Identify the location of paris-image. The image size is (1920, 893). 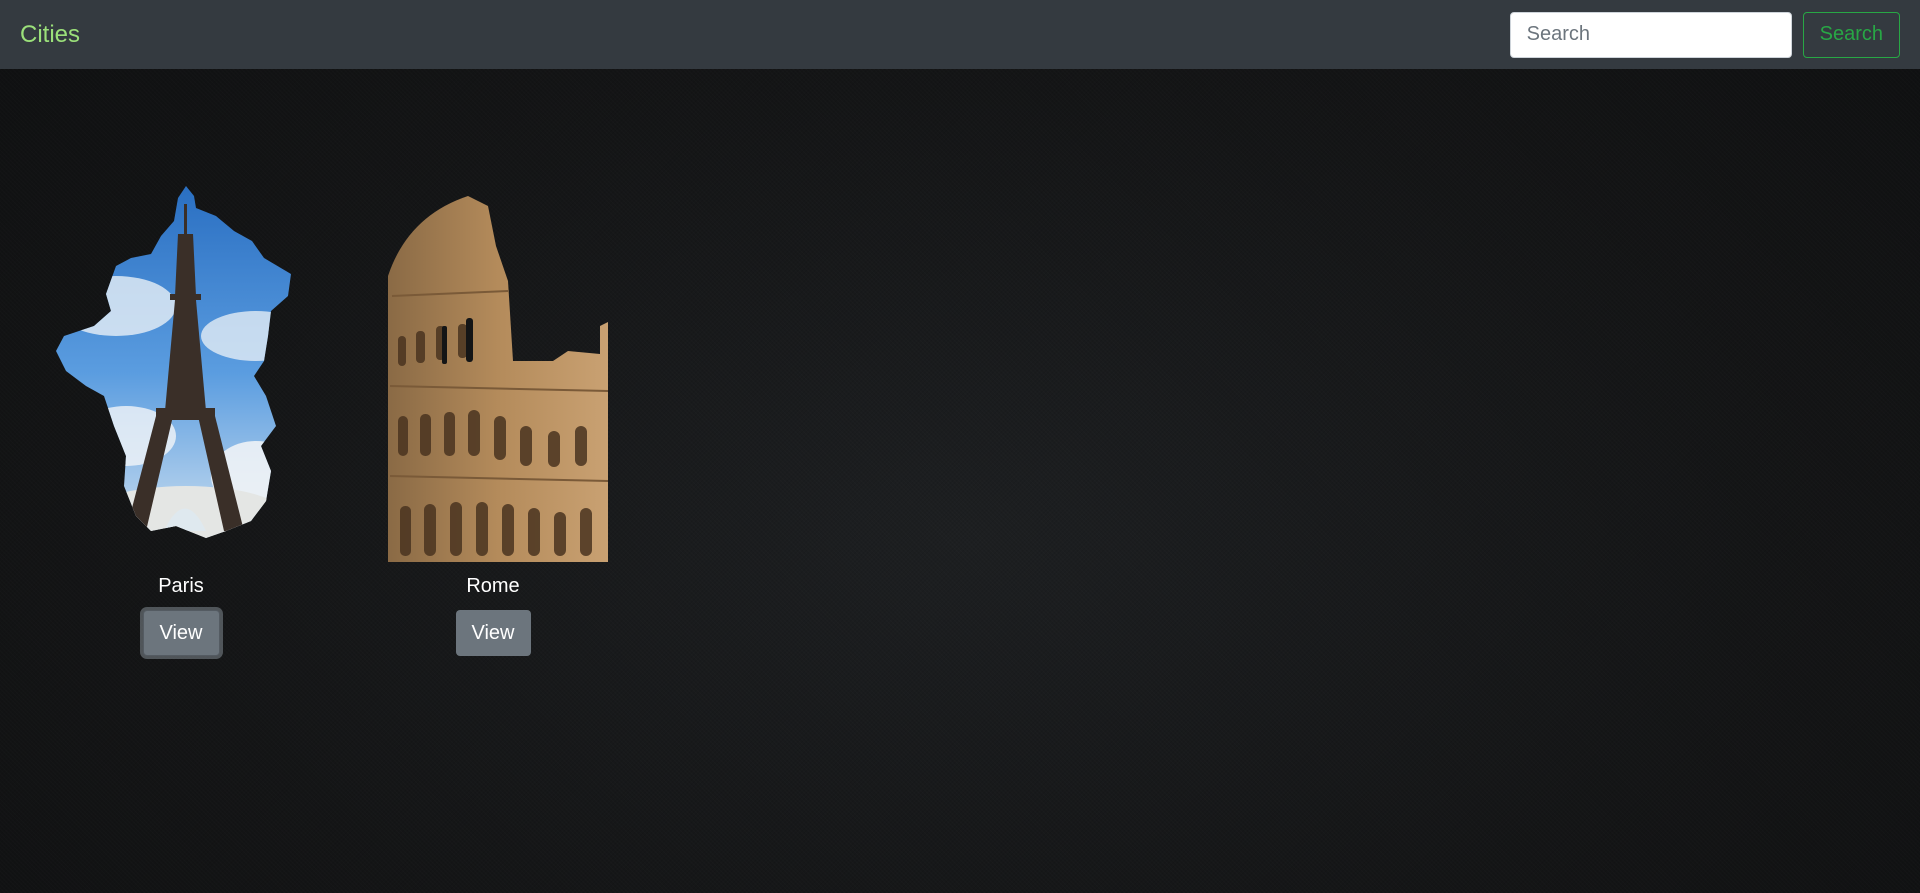
(173, 362).